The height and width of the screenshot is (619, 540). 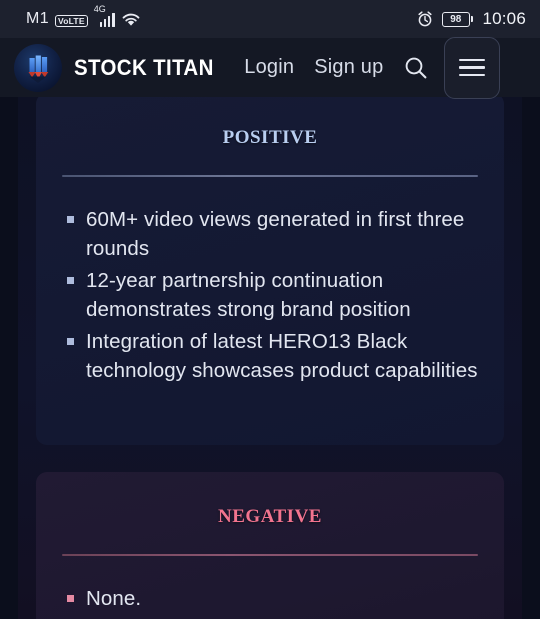 What do you see at coordinates (38, 18) in the screenshot?
I see `carrier-label: M1` at bounding box center [38, 18].